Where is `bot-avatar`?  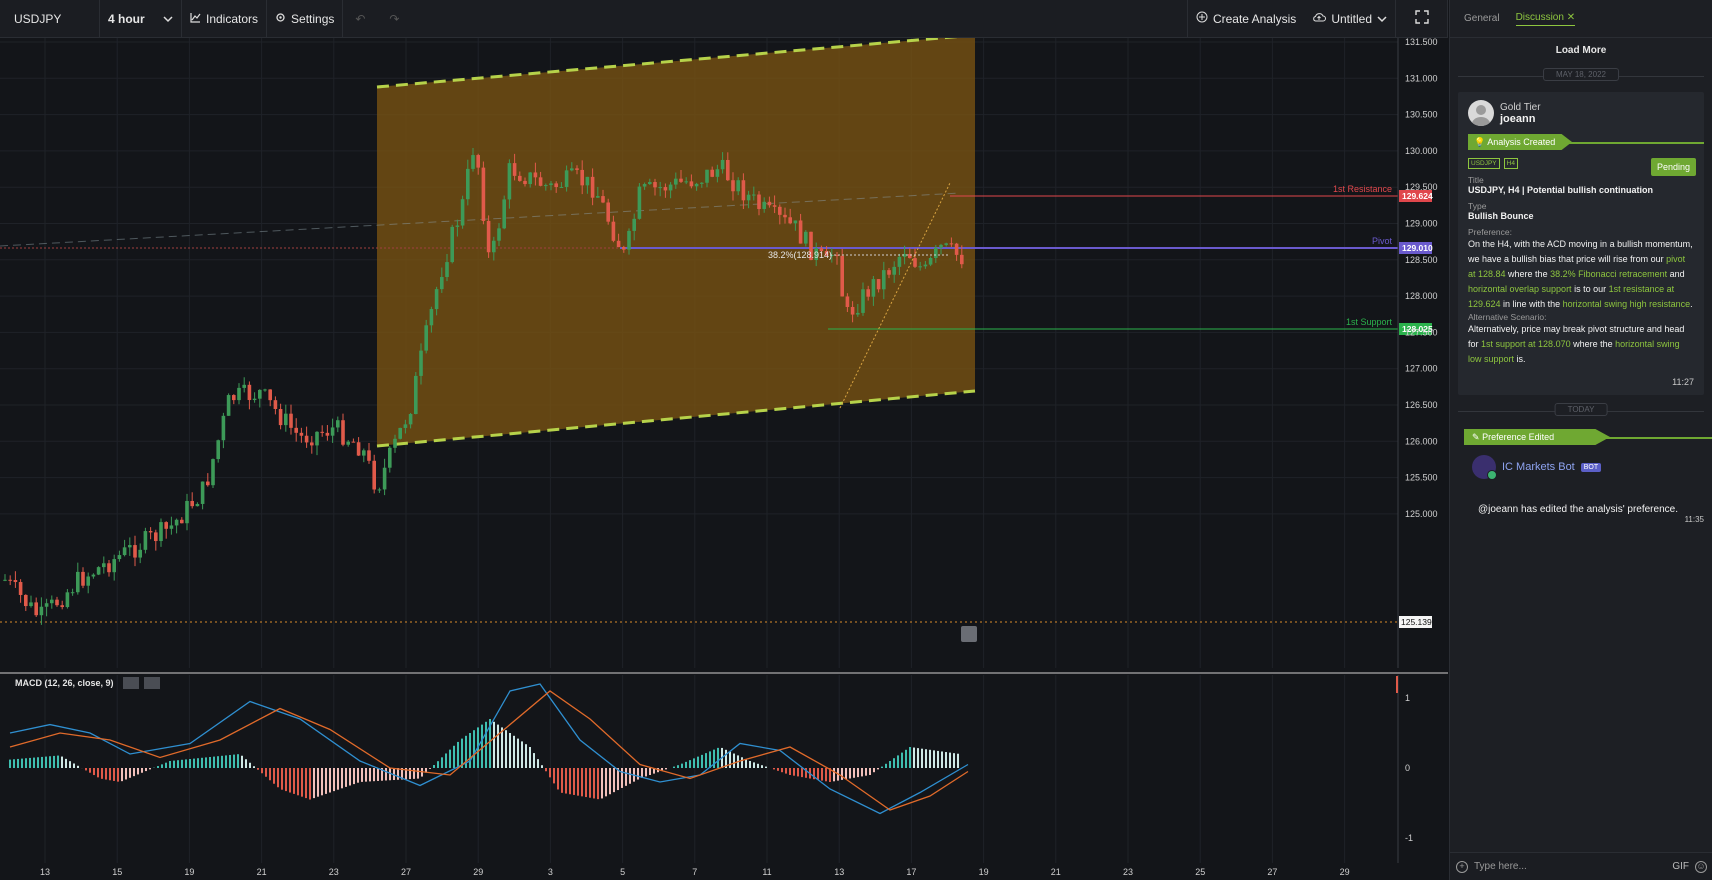 bot-avatar is located at coordinates (1484, 467).